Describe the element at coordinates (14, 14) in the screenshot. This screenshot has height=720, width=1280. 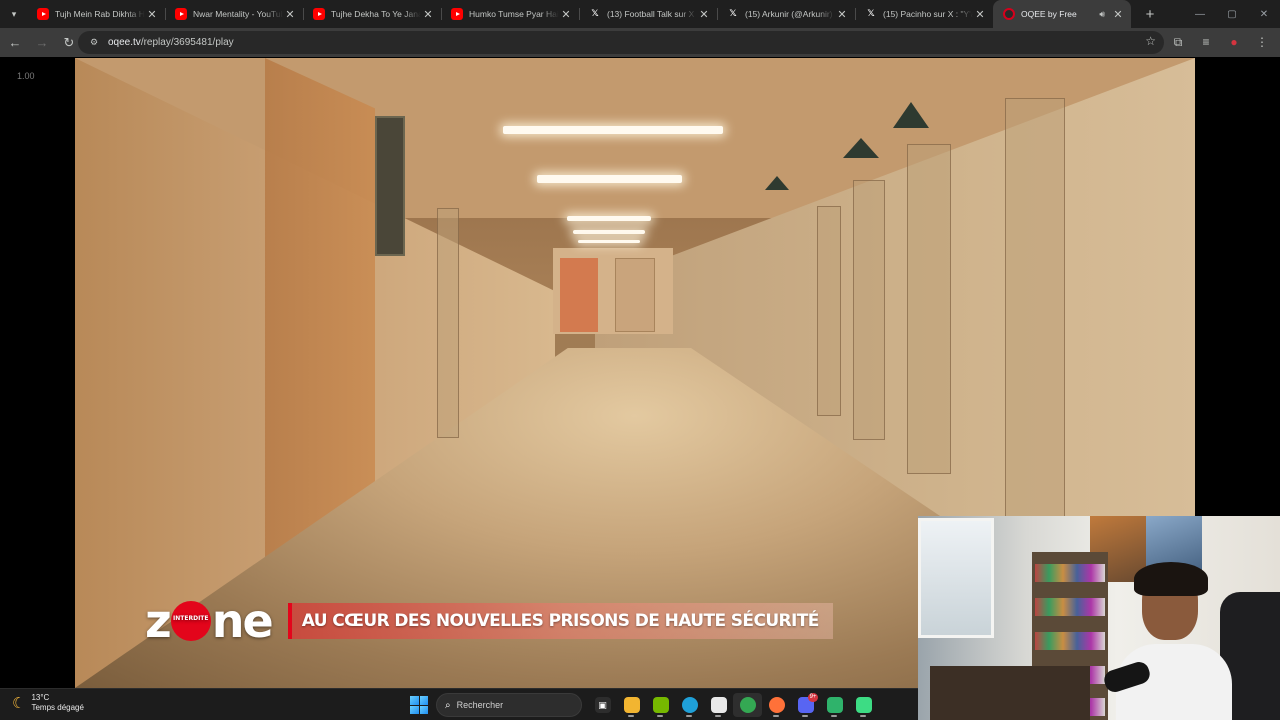
I see `tab-search-button: ▾` at that location.